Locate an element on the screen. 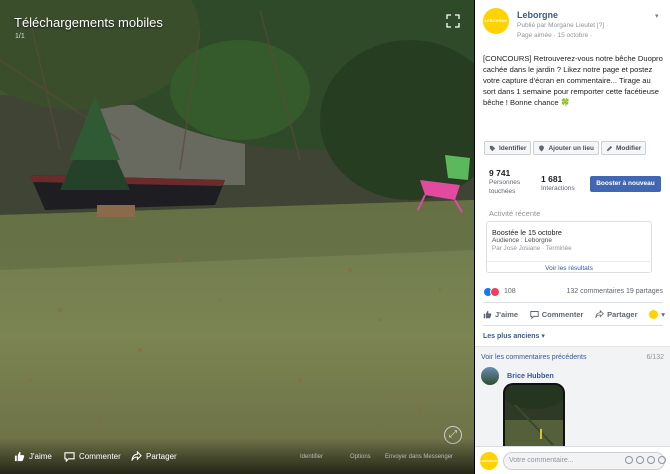  post-date: Page aimée · 15 octobre · is located at coordinates (555, 35).